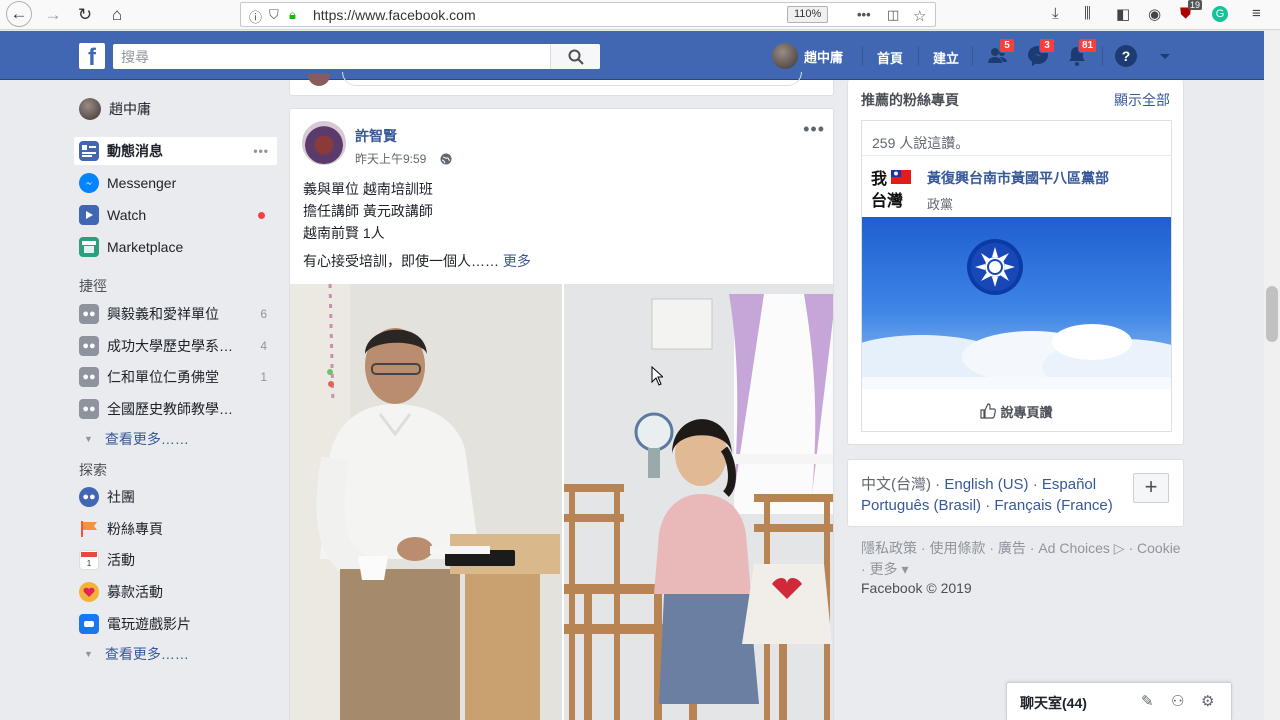  I want to click on extension-shield-icon: ⛊ 19, so click(1191, 11).